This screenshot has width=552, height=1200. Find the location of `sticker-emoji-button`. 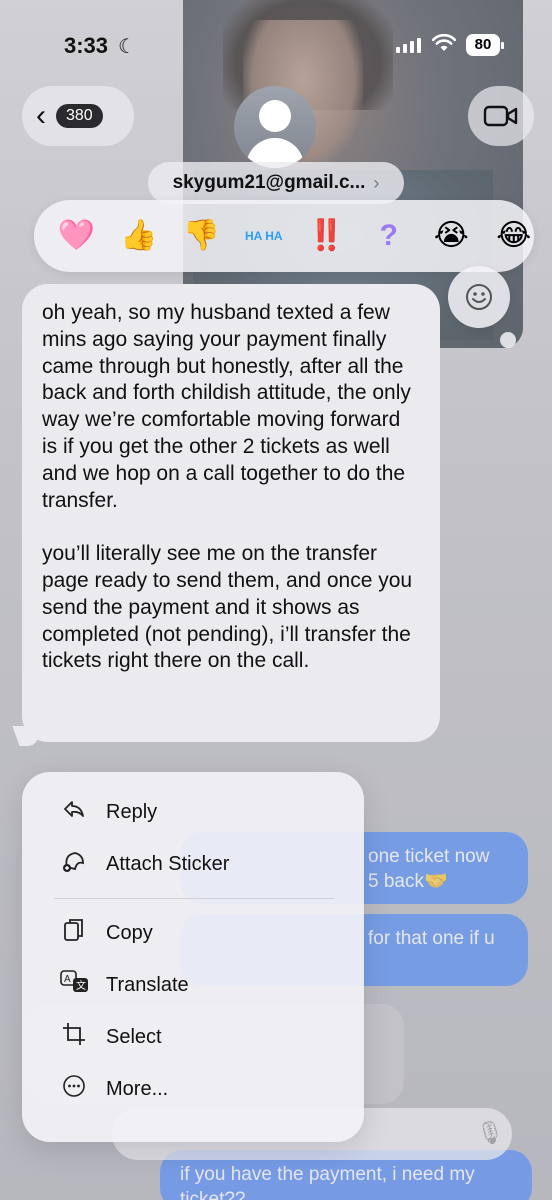

sticker-emoji-button is located at coordinates (479, 297).